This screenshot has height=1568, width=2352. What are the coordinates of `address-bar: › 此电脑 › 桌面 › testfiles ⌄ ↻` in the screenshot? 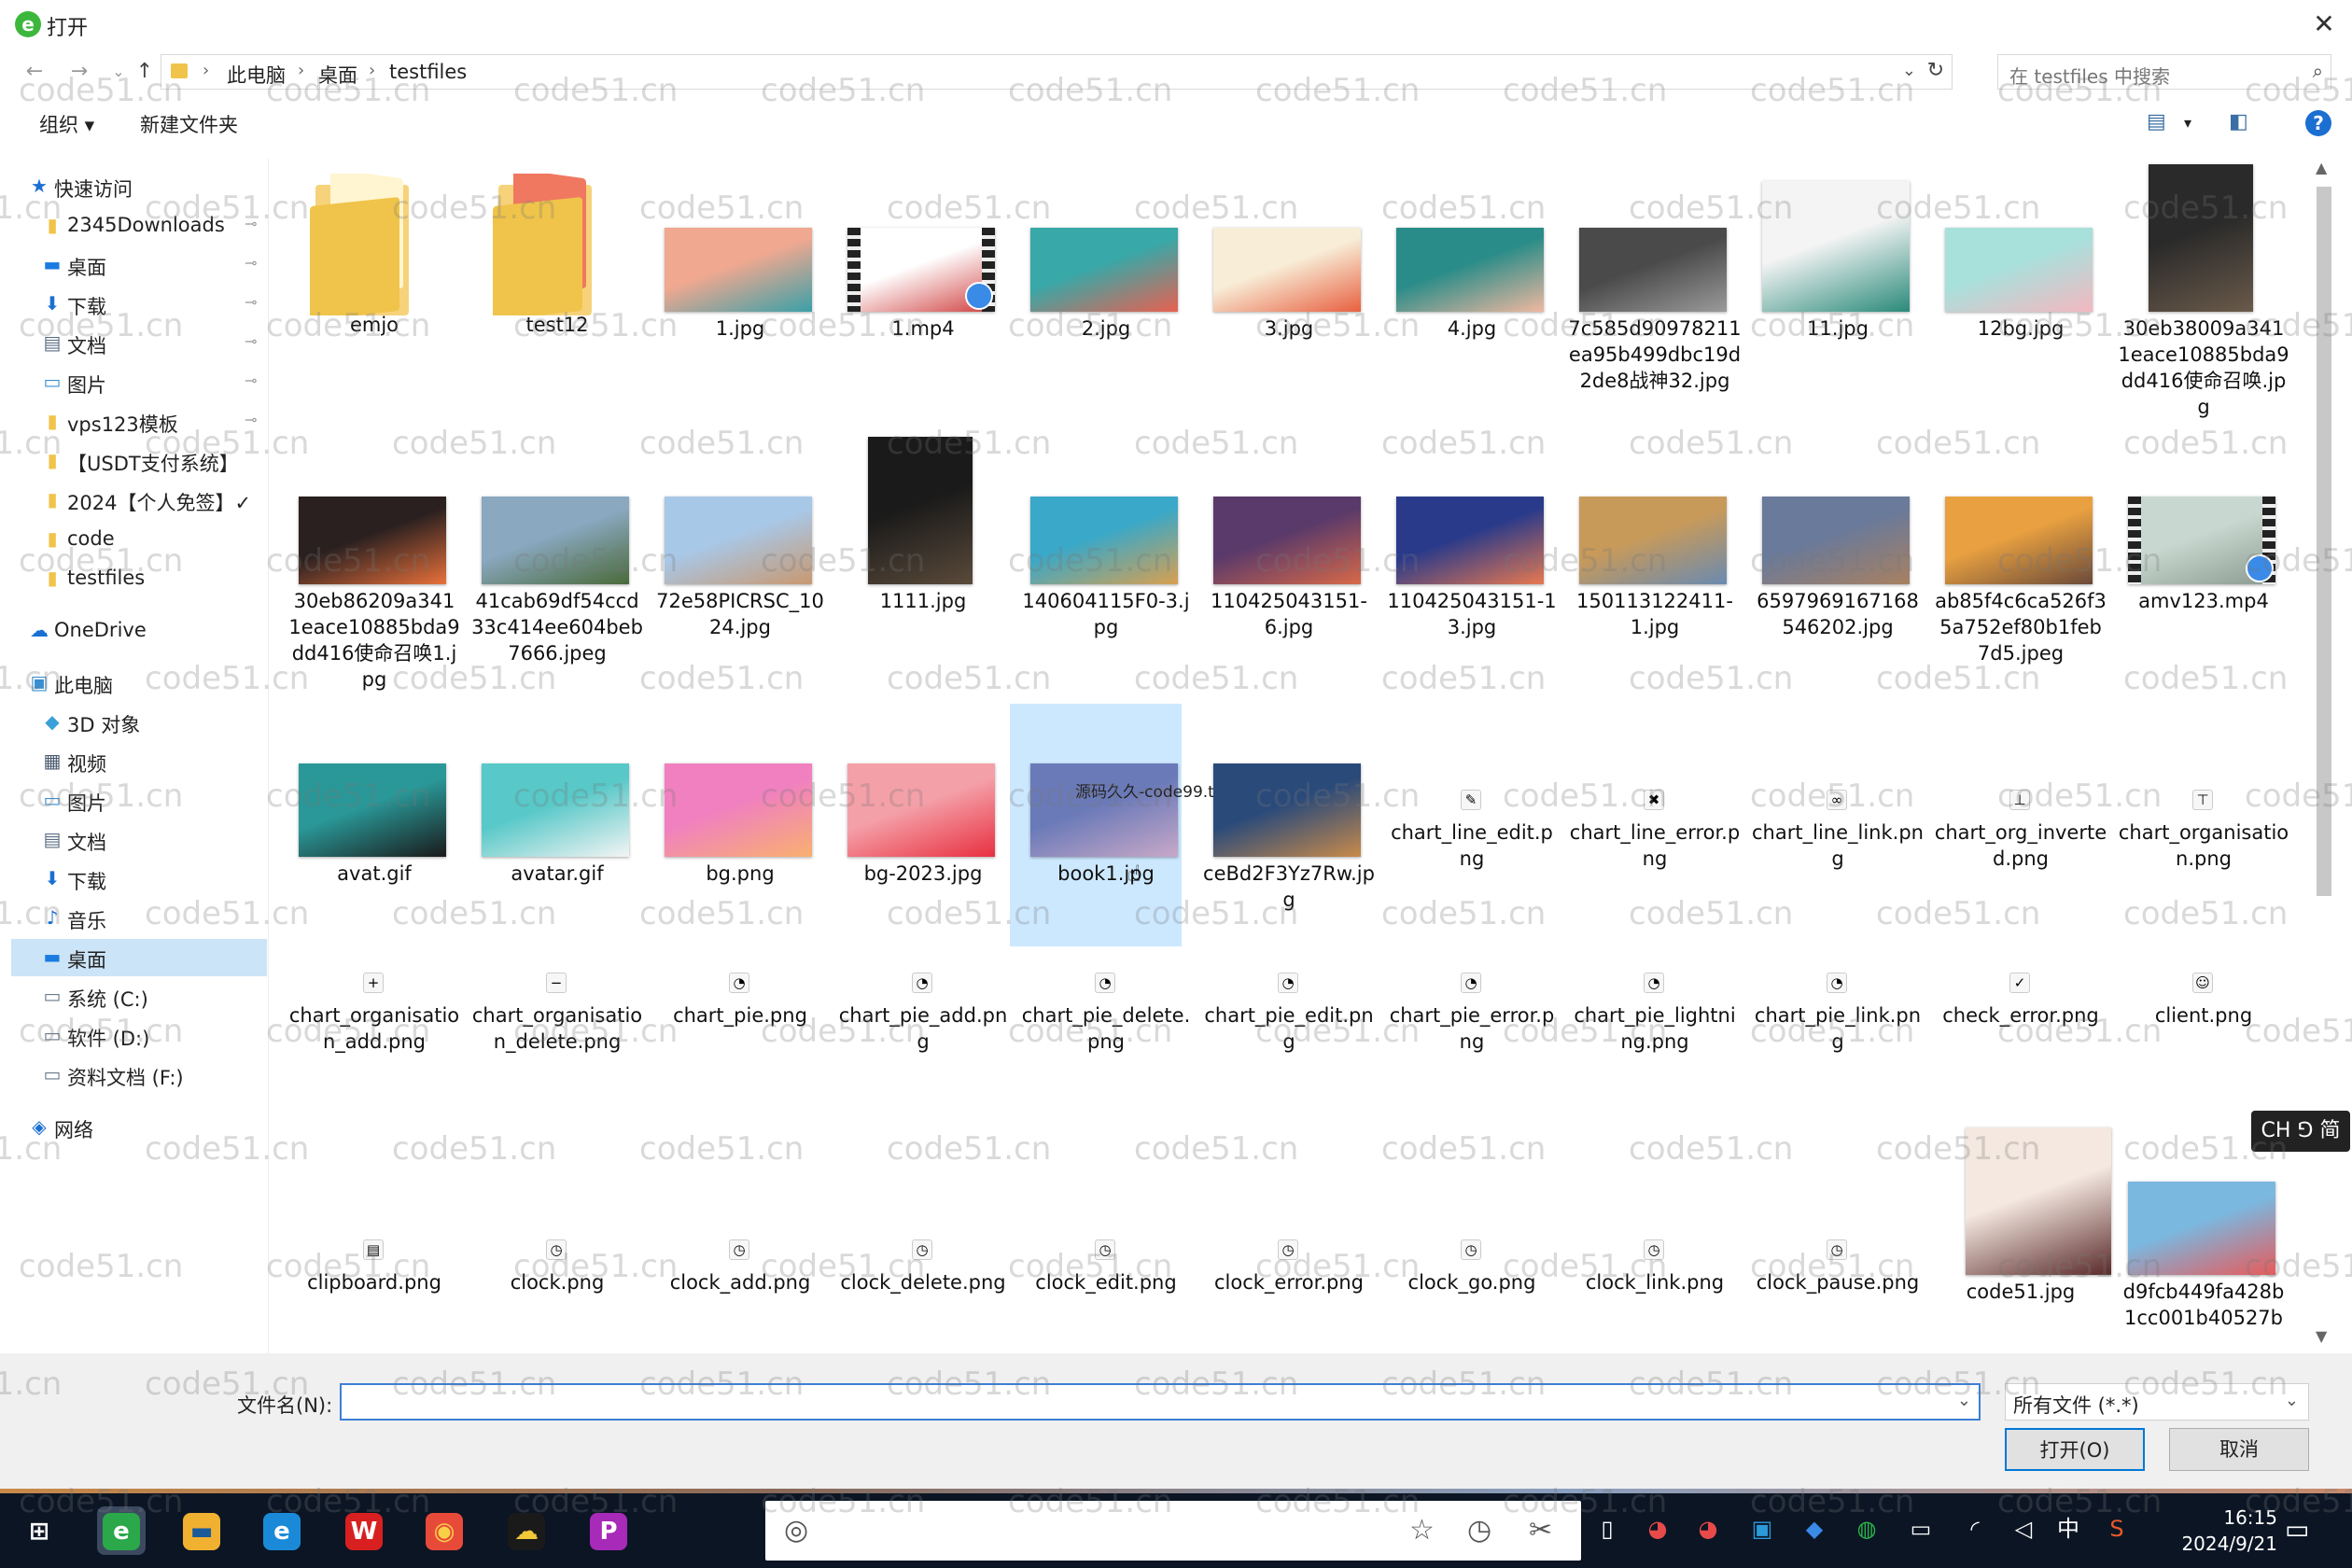 It's located at (1057, 72).